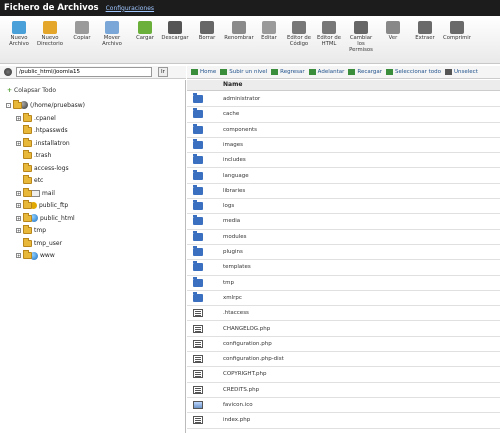  I want to click on delete-icon, so click(207, 27).